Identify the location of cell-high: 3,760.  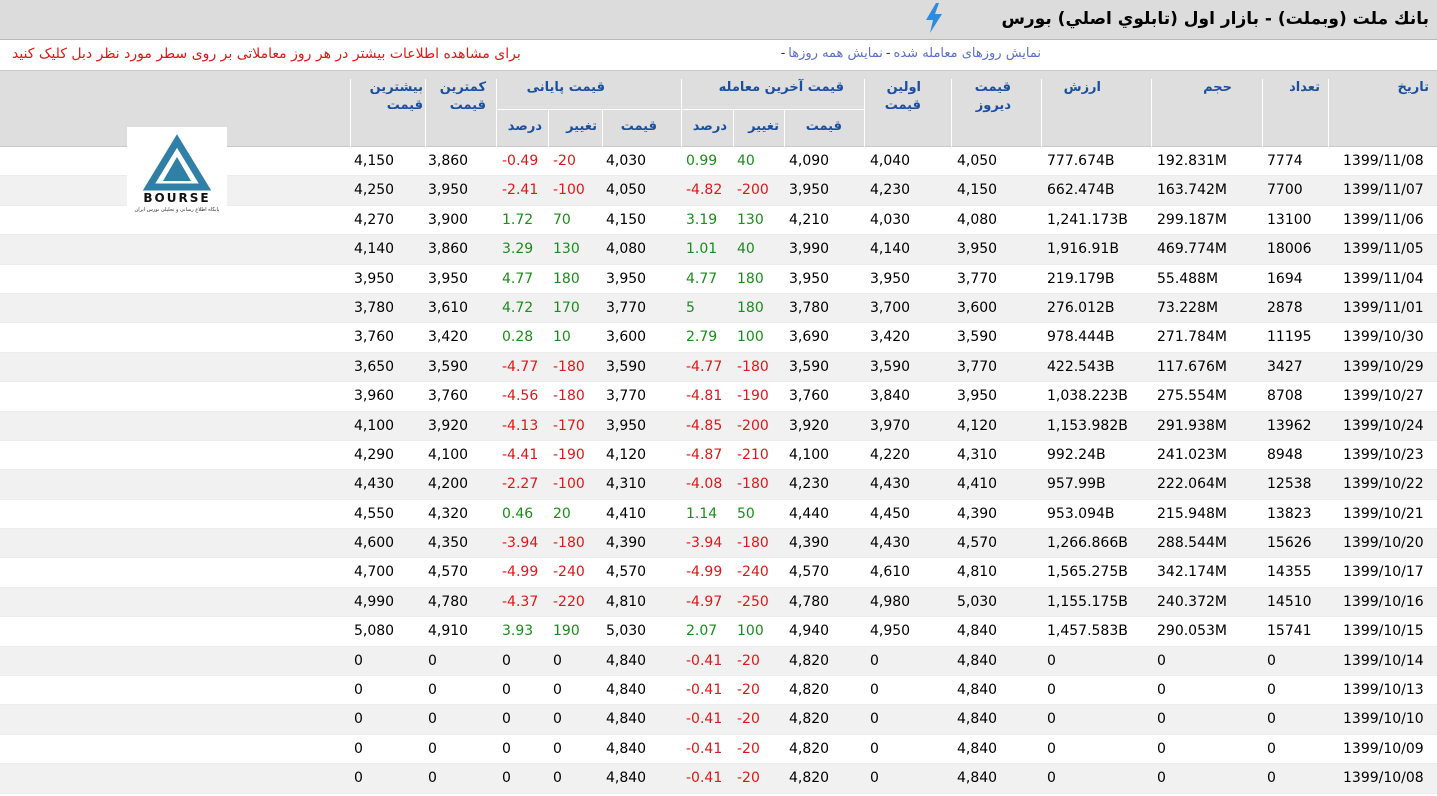
(374, 337).